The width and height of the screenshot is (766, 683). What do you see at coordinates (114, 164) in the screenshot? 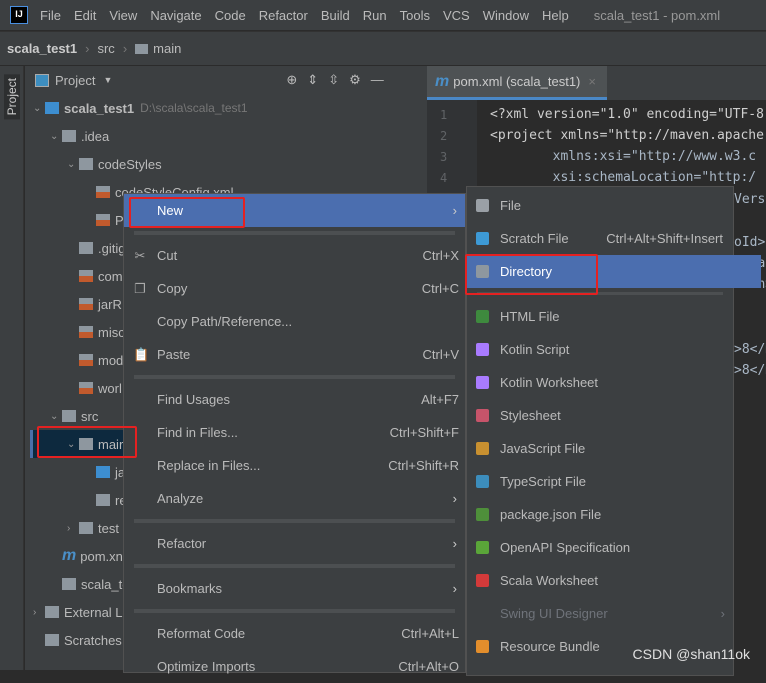
I see `tree-item: ⌄ codeStyles` at bounding box center [114, 164].